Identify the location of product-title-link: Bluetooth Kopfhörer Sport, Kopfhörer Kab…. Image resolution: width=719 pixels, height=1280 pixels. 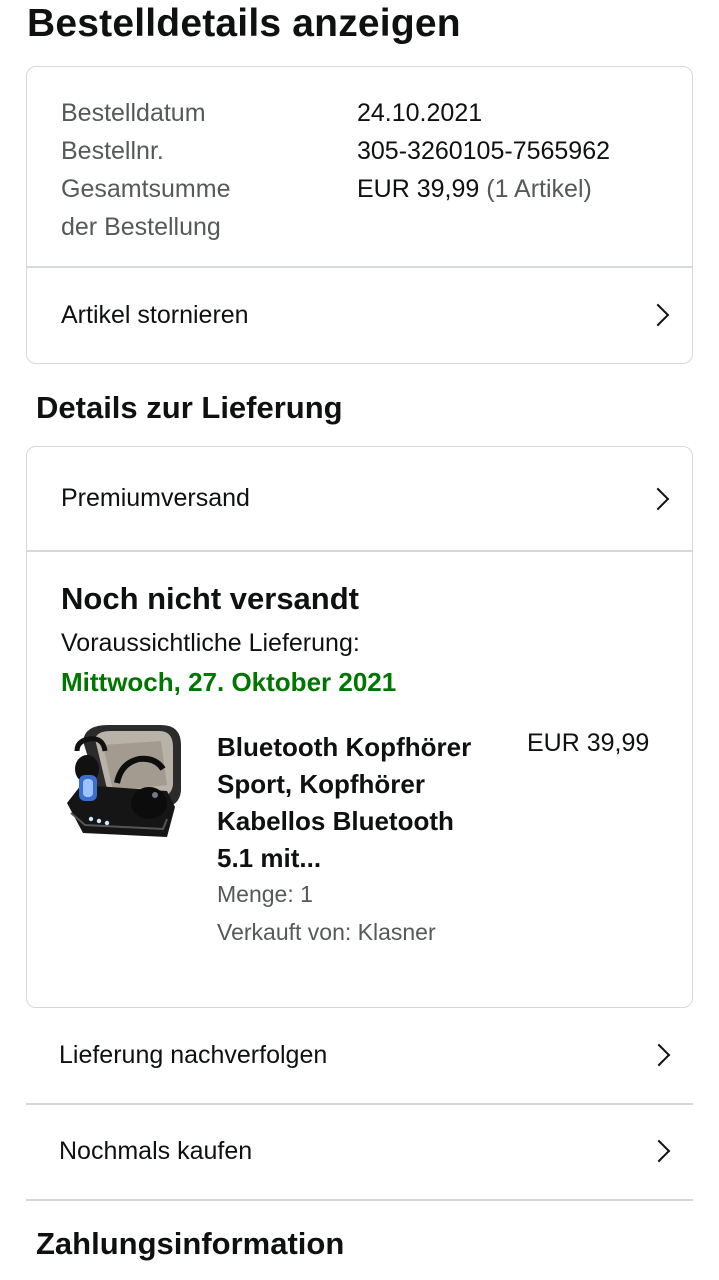
(362, 803).